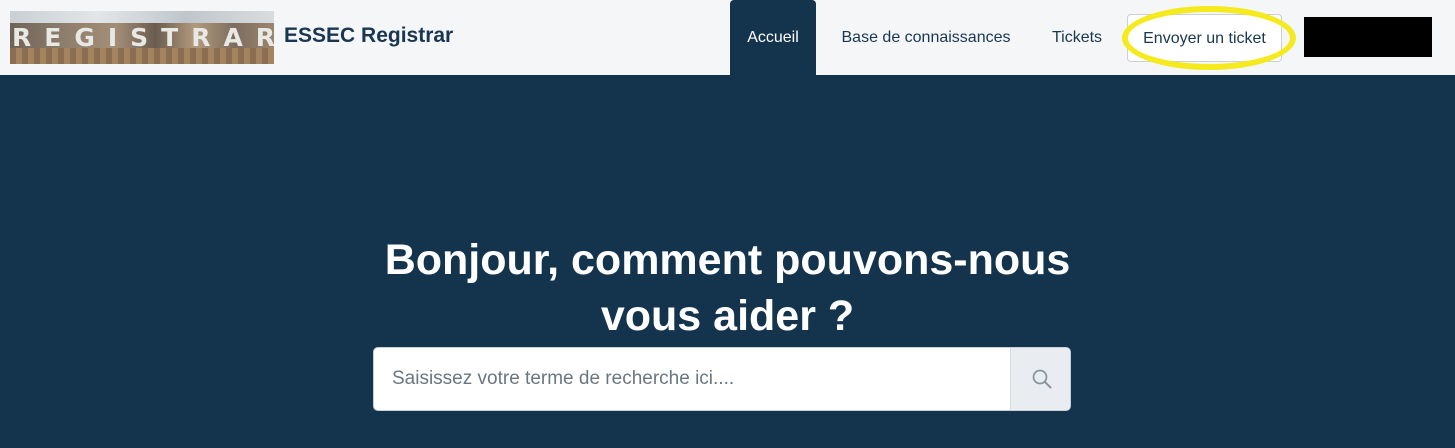 The image size is (1455, 448). I want to click on nav-tickets: Tickets, so click(1077, 37).